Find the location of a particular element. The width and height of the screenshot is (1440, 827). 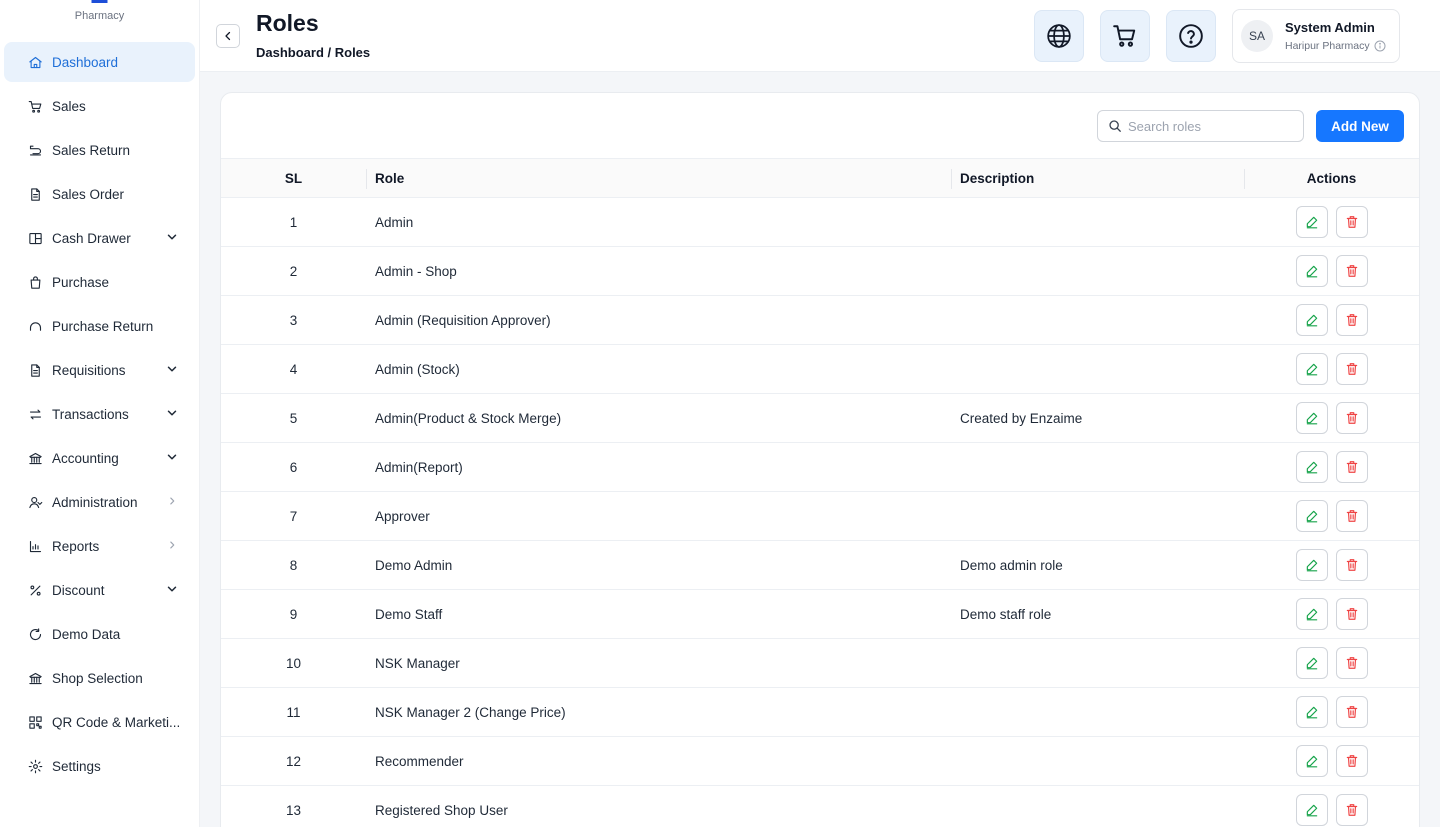

cell-role: Admin(Report) is located at coordinates (419, 467).